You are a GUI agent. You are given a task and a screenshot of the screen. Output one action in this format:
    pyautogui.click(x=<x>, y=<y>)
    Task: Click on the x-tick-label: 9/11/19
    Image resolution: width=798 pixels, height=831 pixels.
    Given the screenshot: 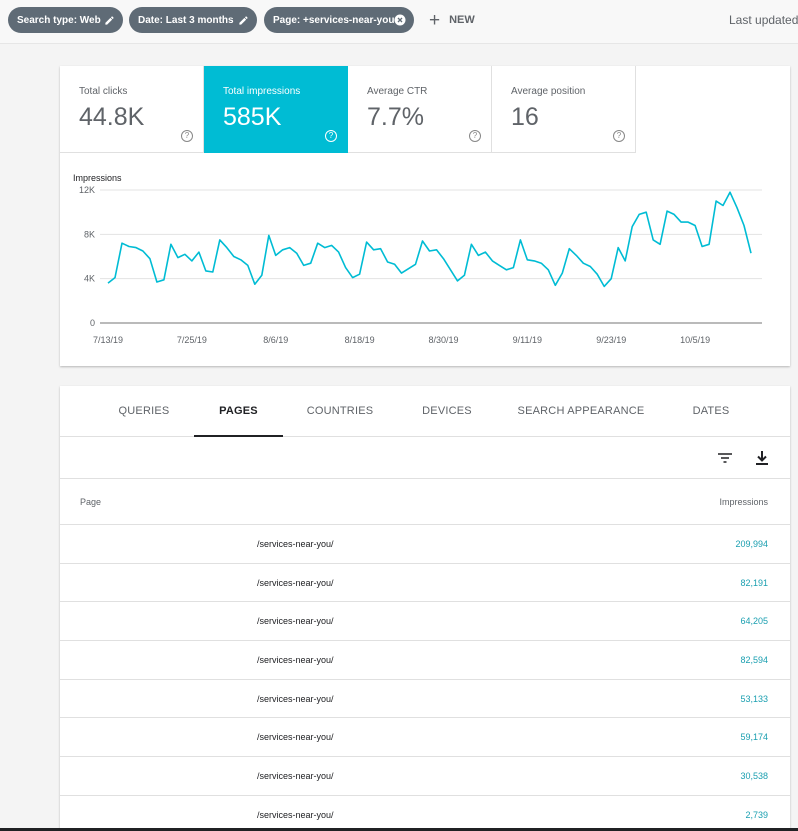 What is the action you would take?
    pyautogui.click(x=527, y=340)
    